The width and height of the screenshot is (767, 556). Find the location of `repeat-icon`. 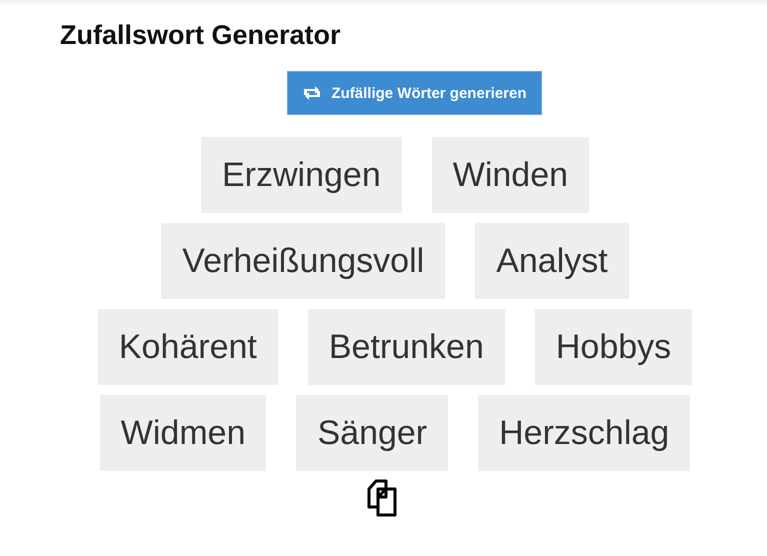

repeat-icon is located at coordinates (312, 93).